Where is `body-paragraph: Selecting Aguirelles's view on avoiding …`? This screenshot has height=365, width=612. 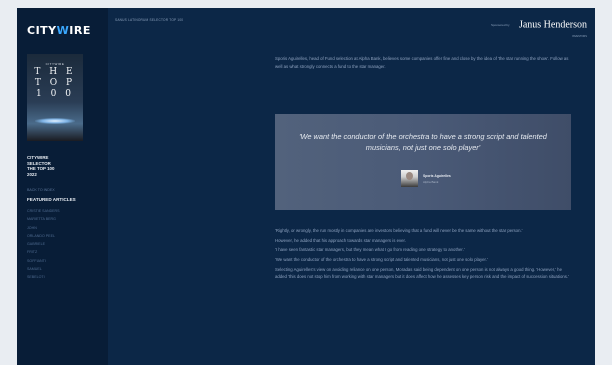
body-paragraph: Selecting Aguirelles's view on avoiding … is located at coordinates (422, 273).